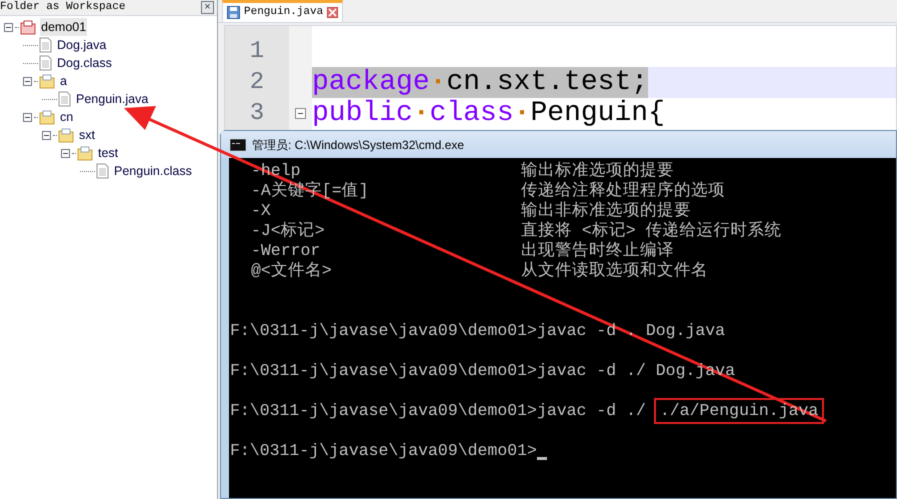  Describe the element at coordinates (238, 144) in the screenshot. I see `terminal-icon` at that location.